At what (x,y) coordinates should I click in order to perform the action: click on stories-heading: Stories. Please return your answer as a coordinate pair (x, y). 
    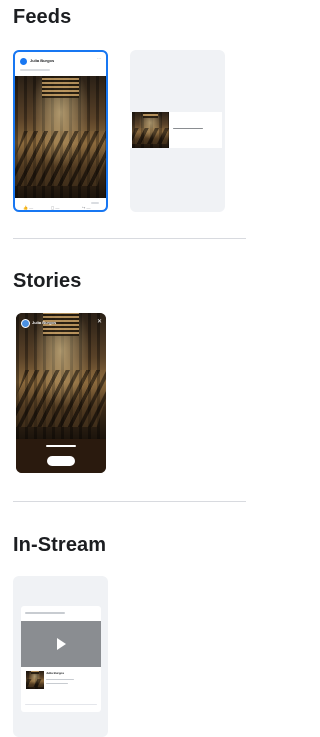
    Looking at the image, I should click on (47, 281).